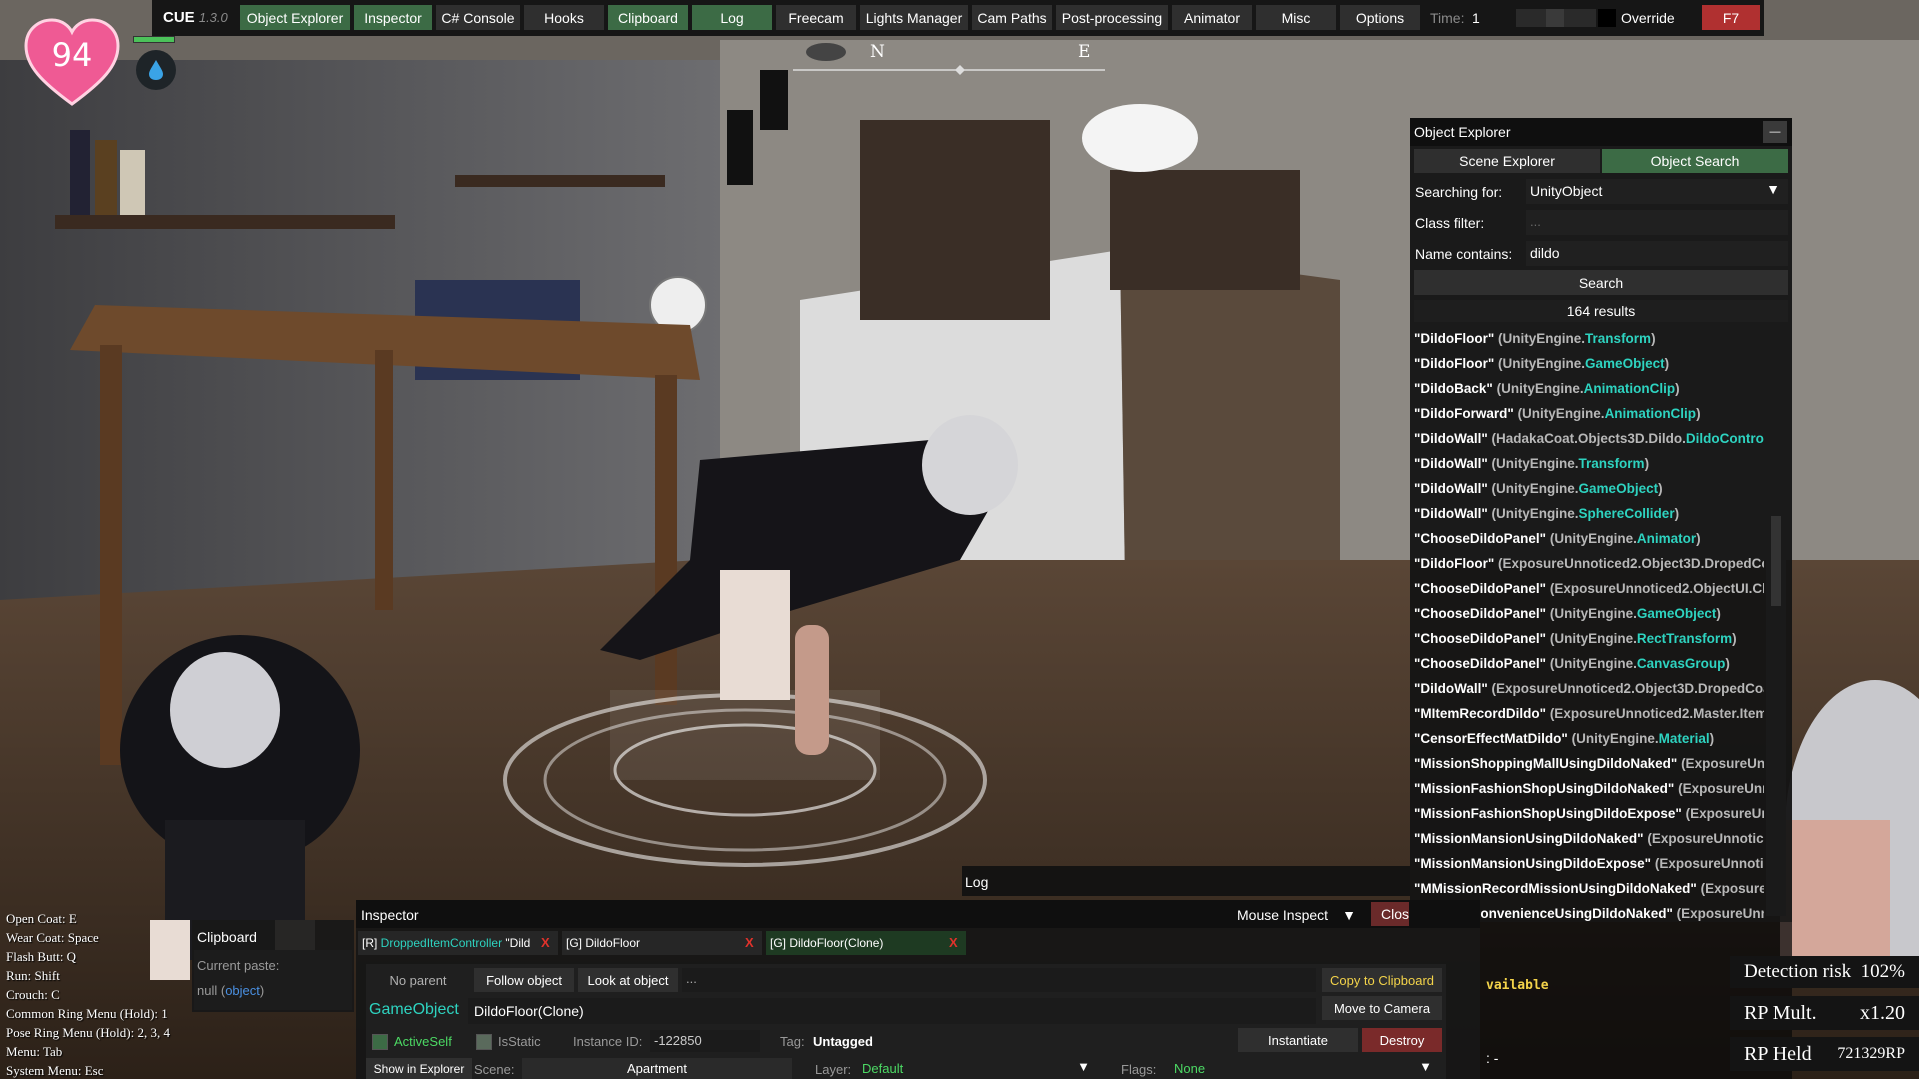  I want to click on menu-csharp-console: C# Console, so click(478, 17).